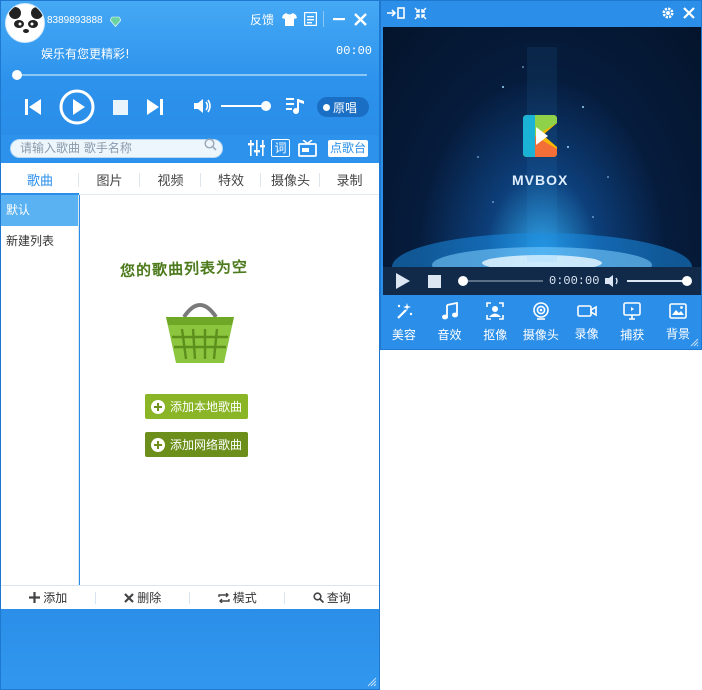 This screenshot has height=690, width=702. I want to click on mvbox-volume-knob, so click(687, 281).